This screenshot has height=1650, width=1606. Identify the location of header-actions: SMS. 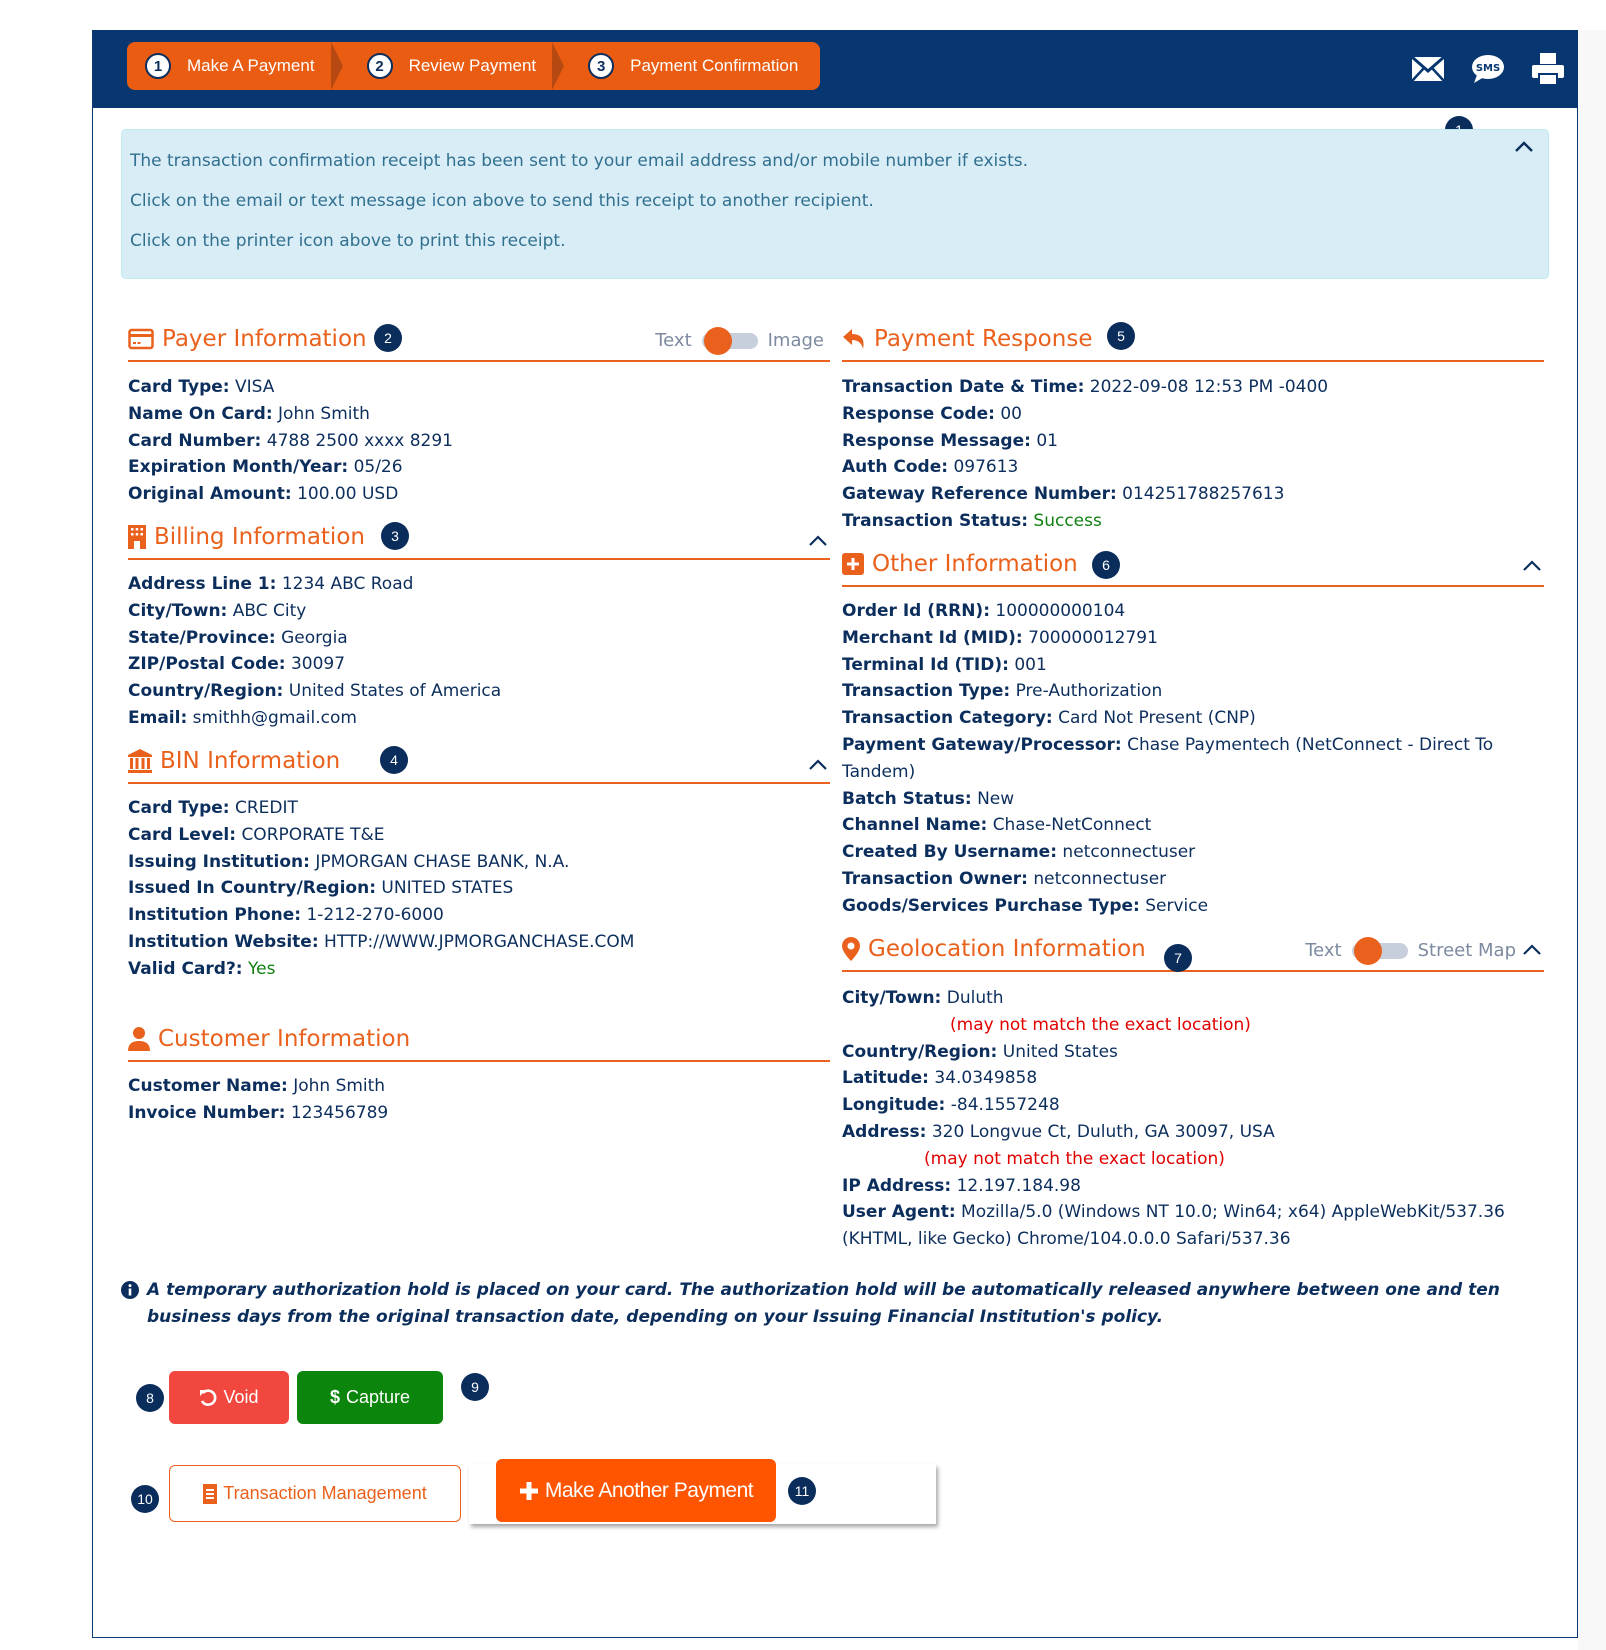
(1488, 69).